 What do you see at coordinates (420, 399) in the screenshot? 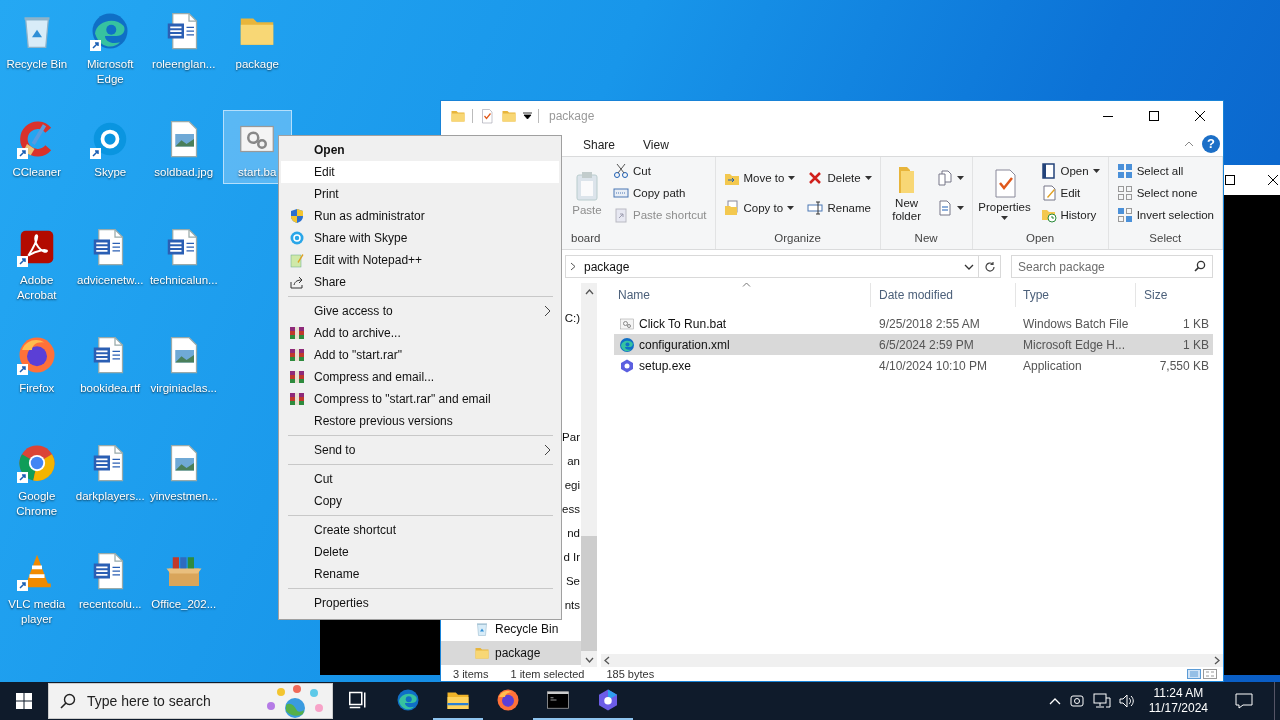
I see `menu-item: Compress to "start.rar" and email` at bounding box center [420, 399].